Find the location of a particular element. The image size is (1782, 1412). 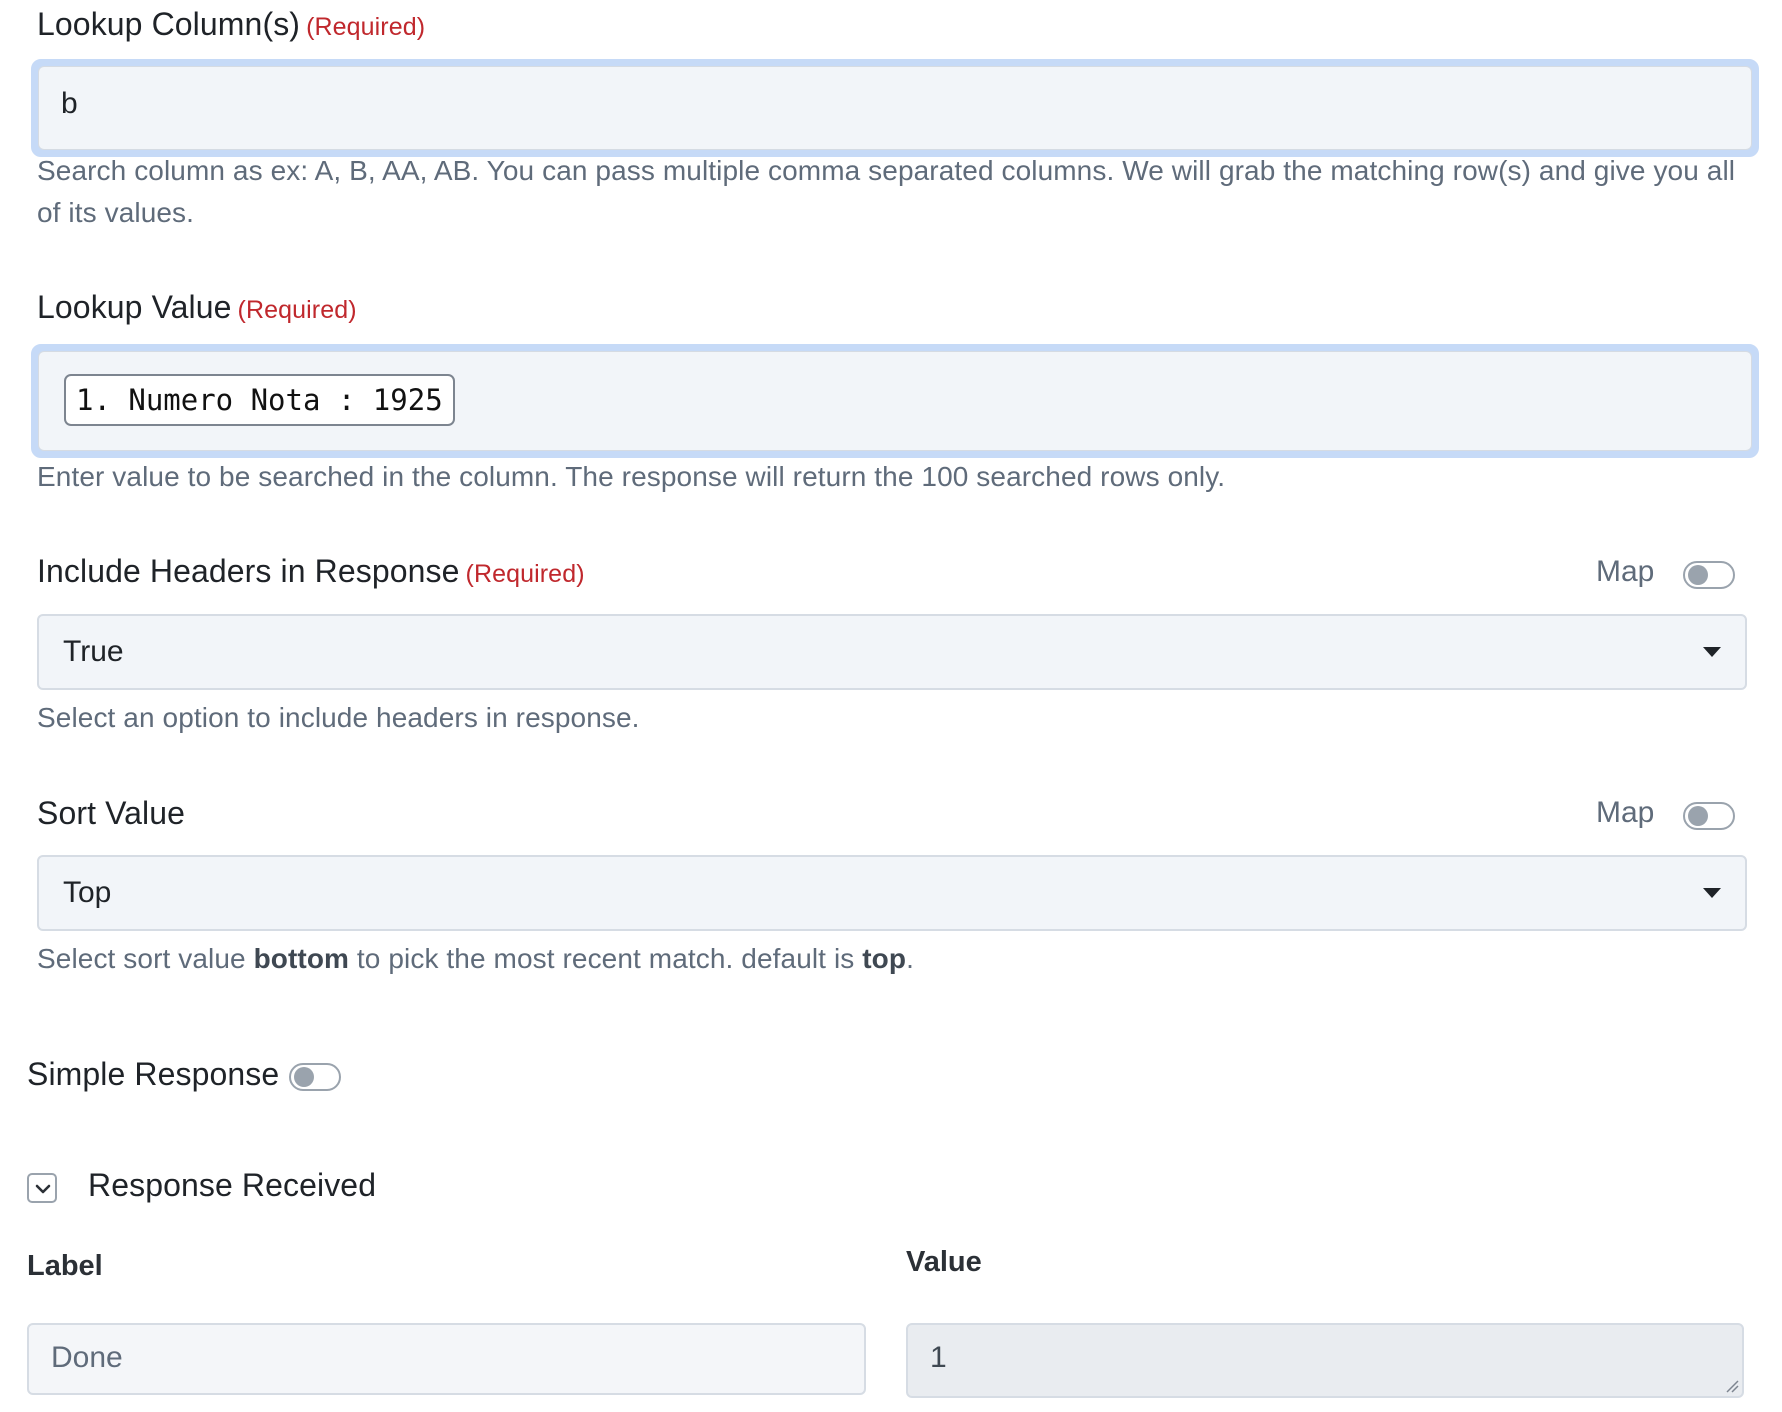

simple-response-label: Simple Response is located at coordinates (153, 1074).